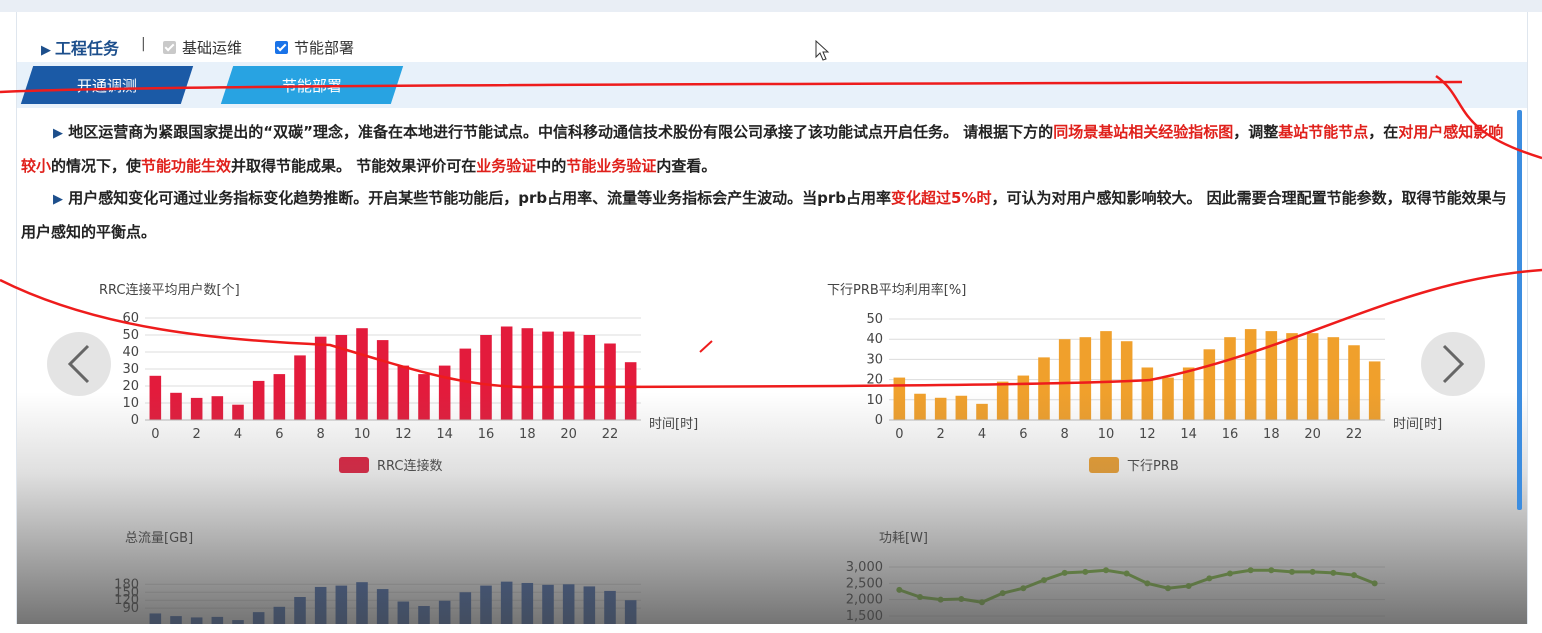  I want to click on chevron-right-icon, so click(1453, 364).